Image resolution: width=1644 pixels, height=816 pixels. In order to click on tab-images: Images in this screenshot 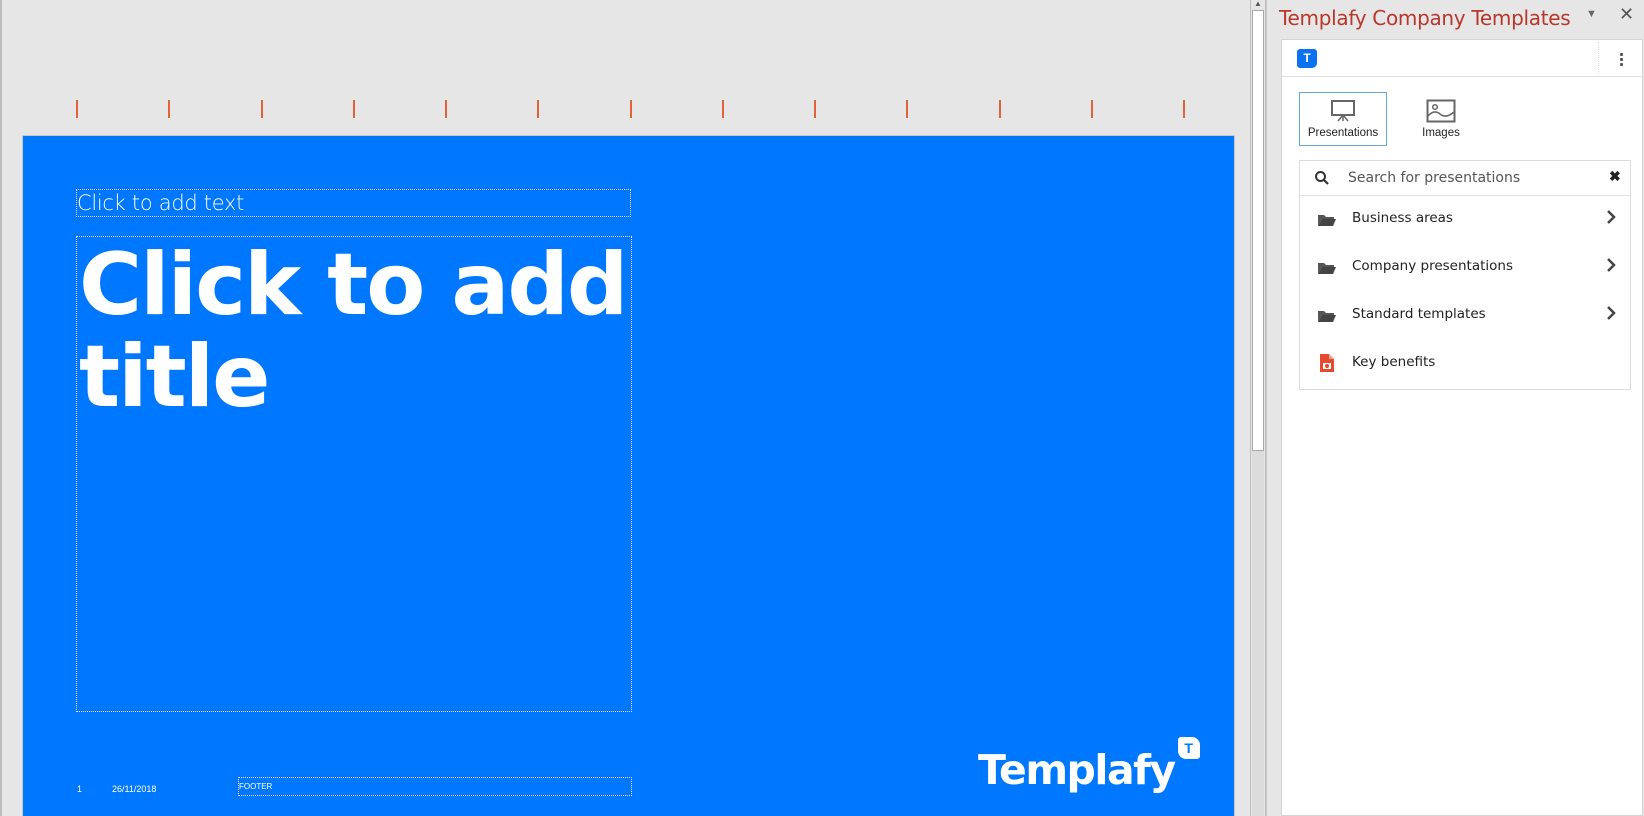, I will do `click(1441, 119)`.